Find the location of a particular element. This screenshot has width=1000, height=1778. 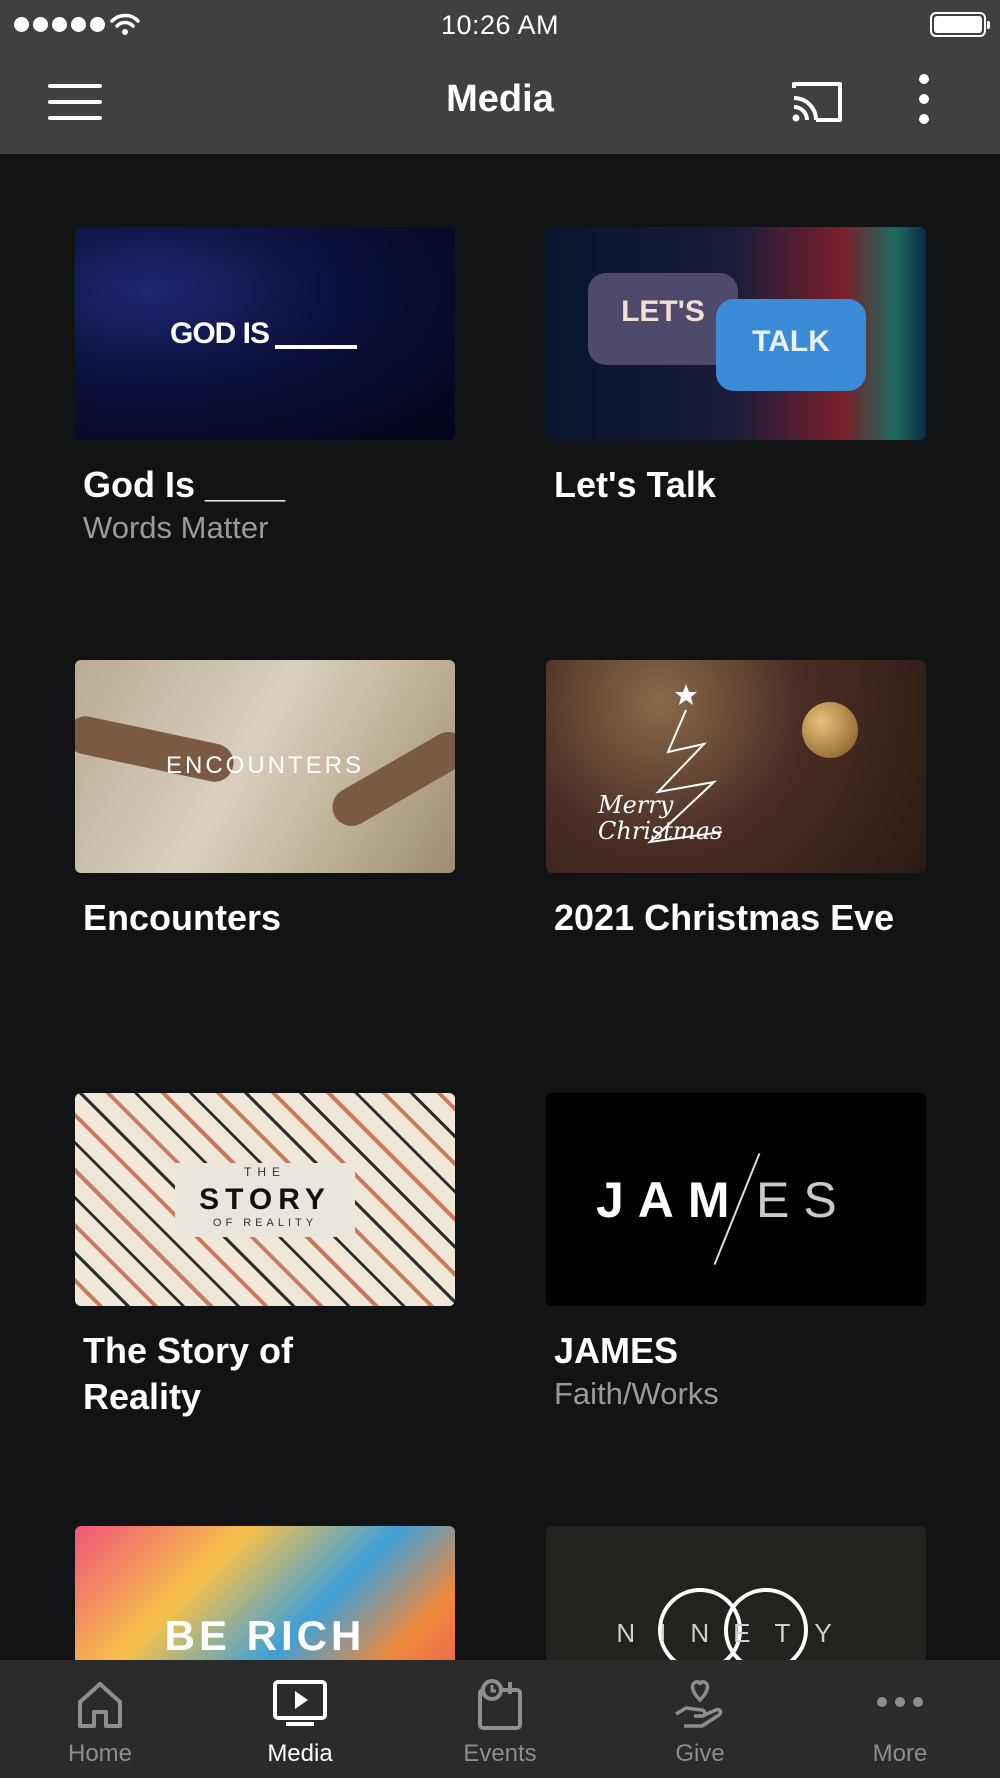

thumbnail-art-text: BE RICH is located at coordinates (265, 1635).